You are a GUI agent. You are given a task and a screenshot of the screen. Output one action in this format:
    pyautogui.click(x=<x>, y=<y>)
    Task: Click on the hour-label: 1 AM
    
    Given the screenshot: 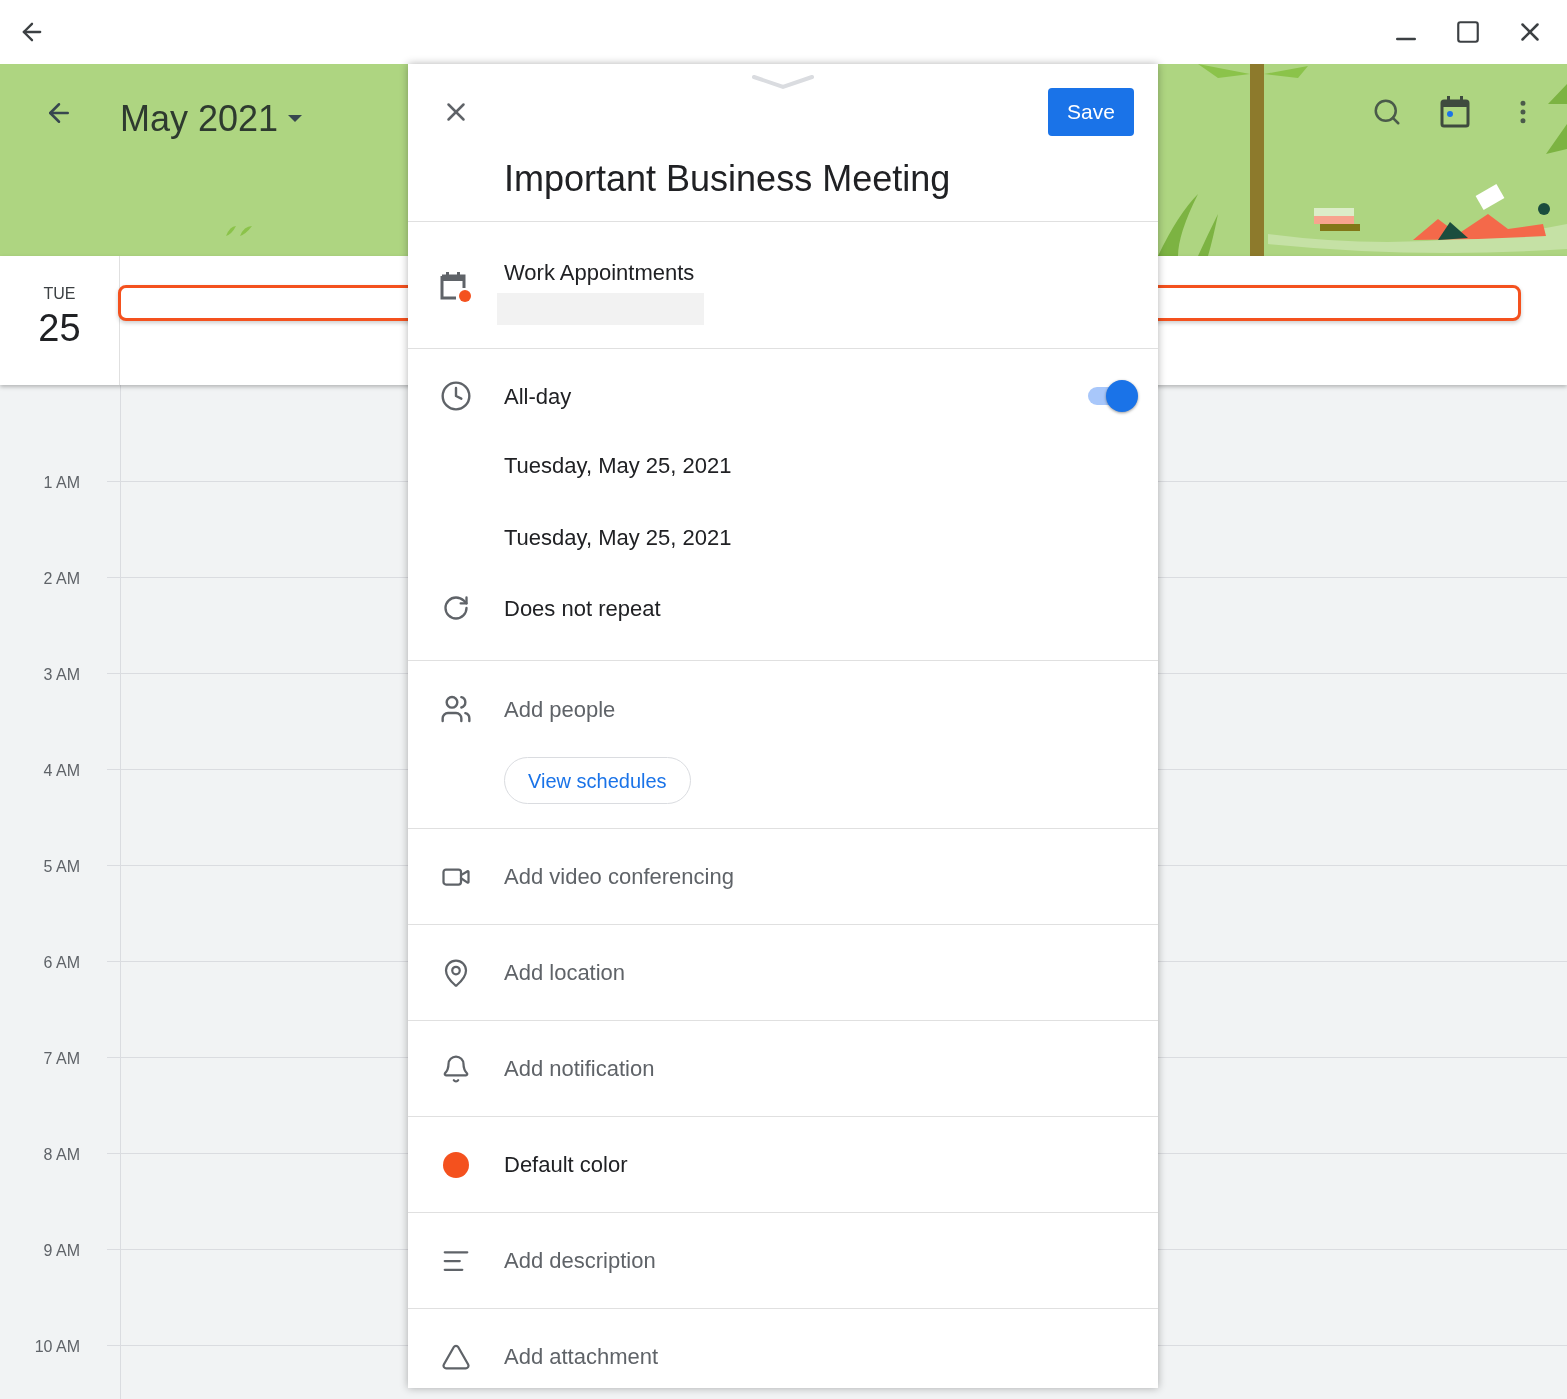 What is the action you would take?
    pyautogui.click(x=61, y=483)
    